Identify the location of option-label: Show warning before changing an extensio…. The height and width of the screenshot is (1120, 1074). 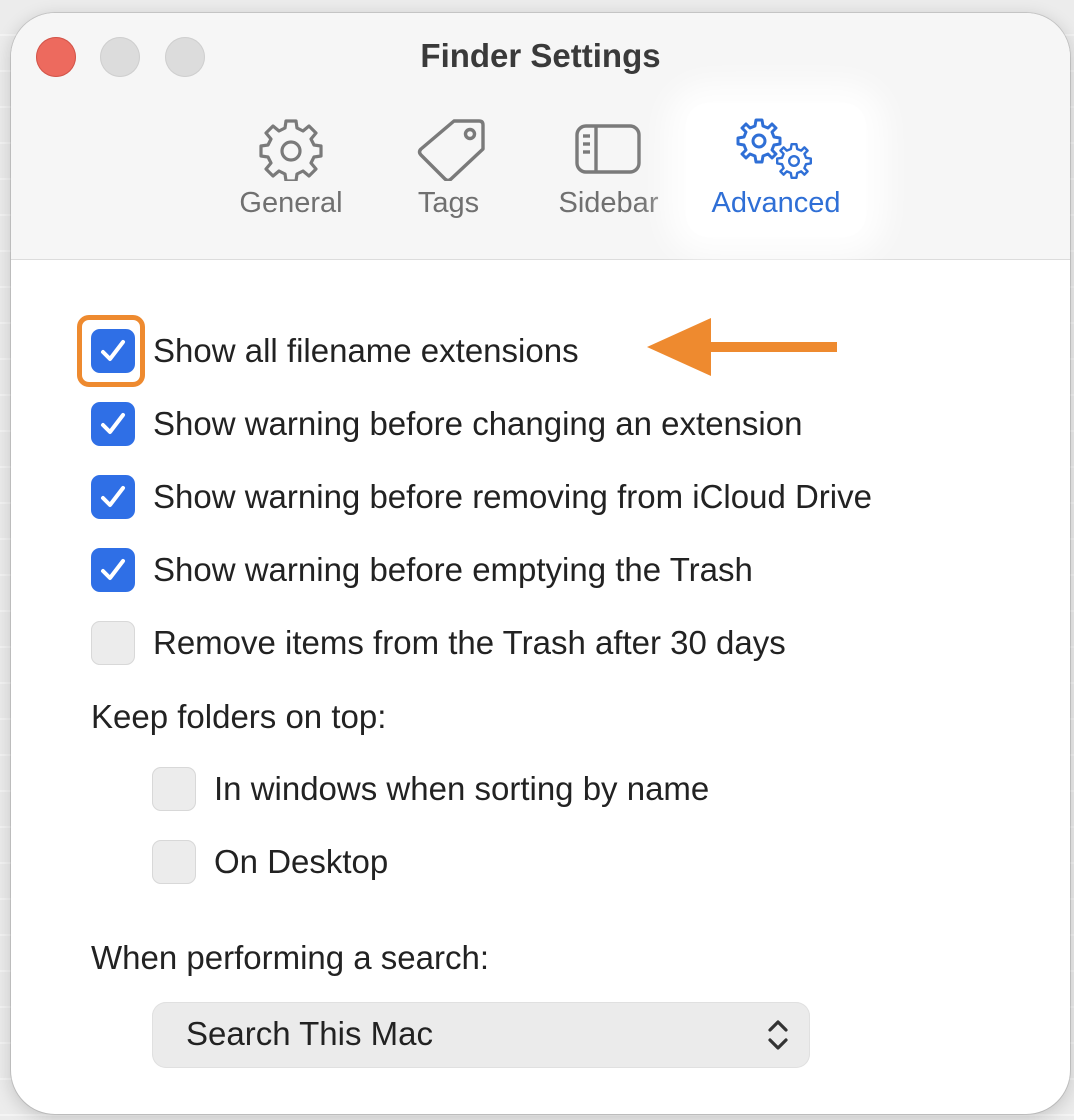
(478, 423).